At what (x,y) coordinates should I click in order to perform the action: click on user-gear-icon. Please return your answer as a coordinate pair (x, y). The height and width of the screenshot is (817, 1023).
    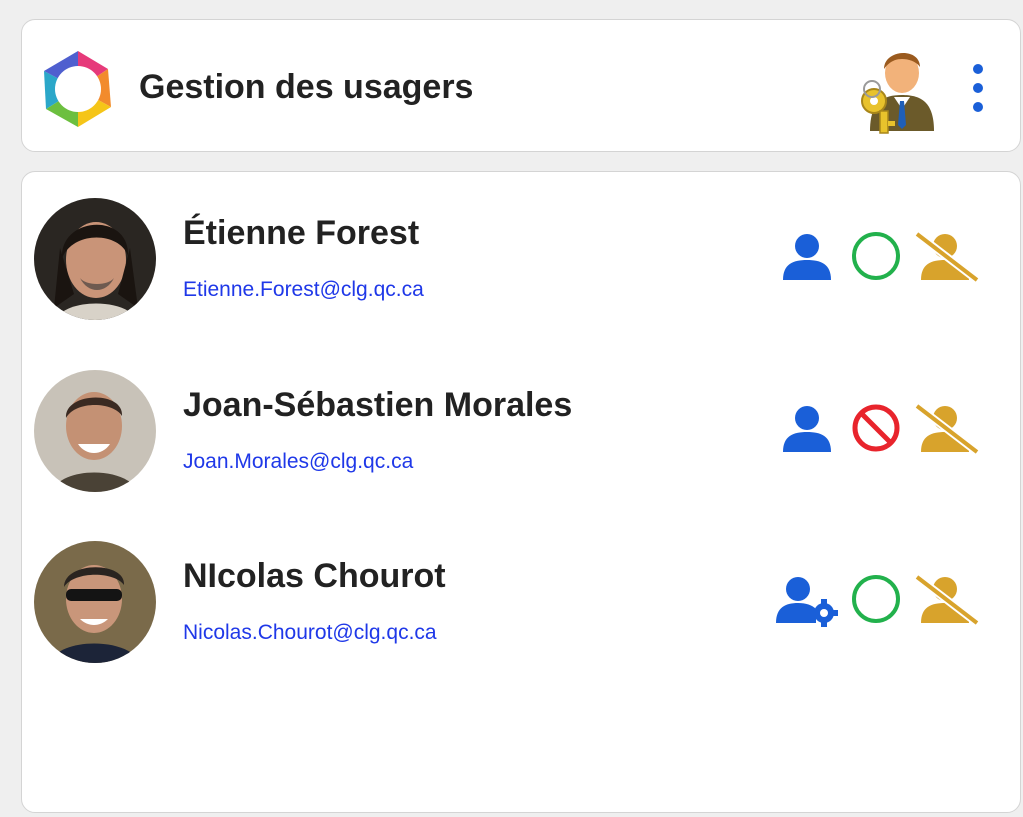
    Looking at the image, I should click on (807, 602).